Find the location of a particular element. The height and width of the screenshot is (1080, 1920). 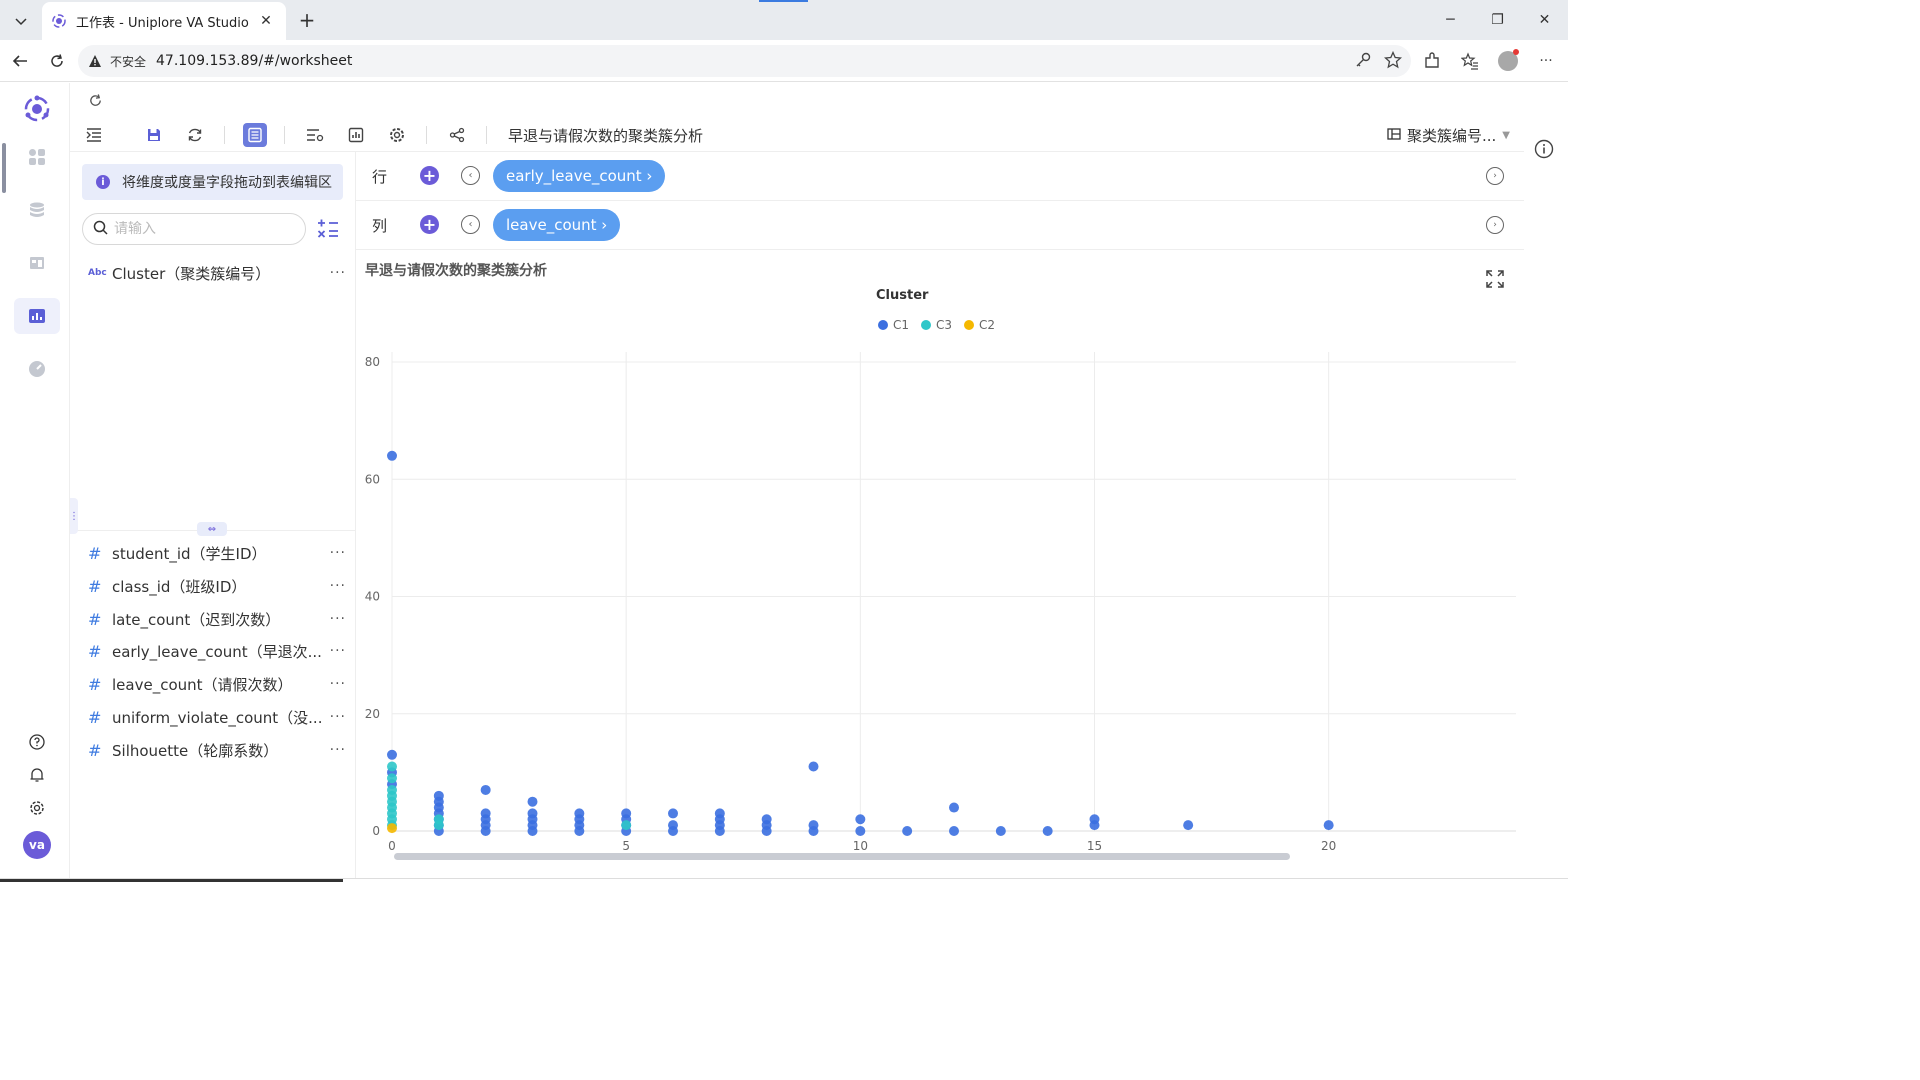

cluster-dropdown: 聚类簇编号... ▼ is located at coordinates (1448, 135).